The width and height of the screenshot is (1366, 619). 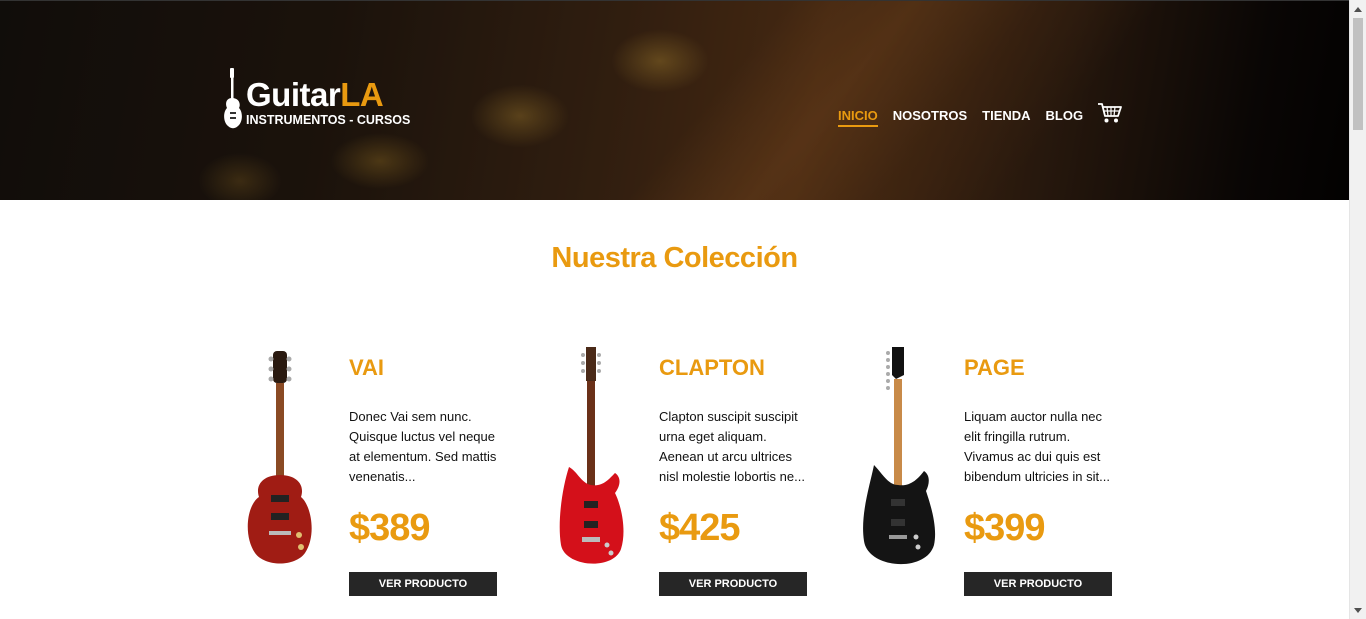 What do you see at coordinates (1110, 113) in the screenshot?
I see `shopping-cart-icon` at bounding box center [1110, 113].